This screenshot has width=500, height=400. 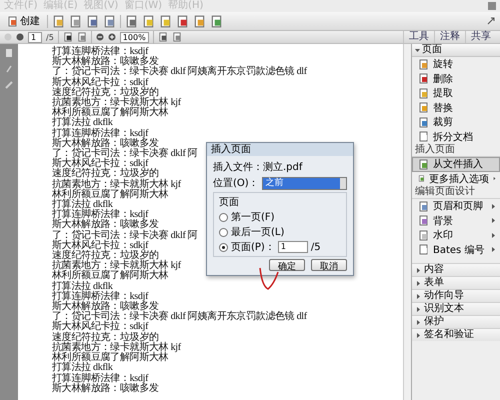 I want to click on panel-section: 保护, so click(x=456, y=321).